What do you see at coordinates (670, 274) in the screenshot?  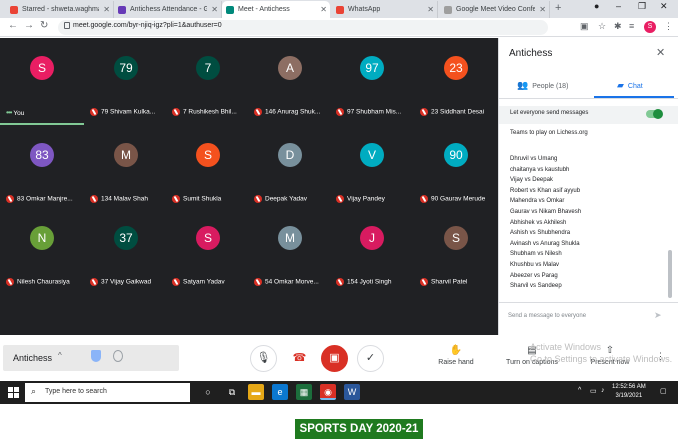 I see `chat-scrollbar` at bounding box center [670, 274].